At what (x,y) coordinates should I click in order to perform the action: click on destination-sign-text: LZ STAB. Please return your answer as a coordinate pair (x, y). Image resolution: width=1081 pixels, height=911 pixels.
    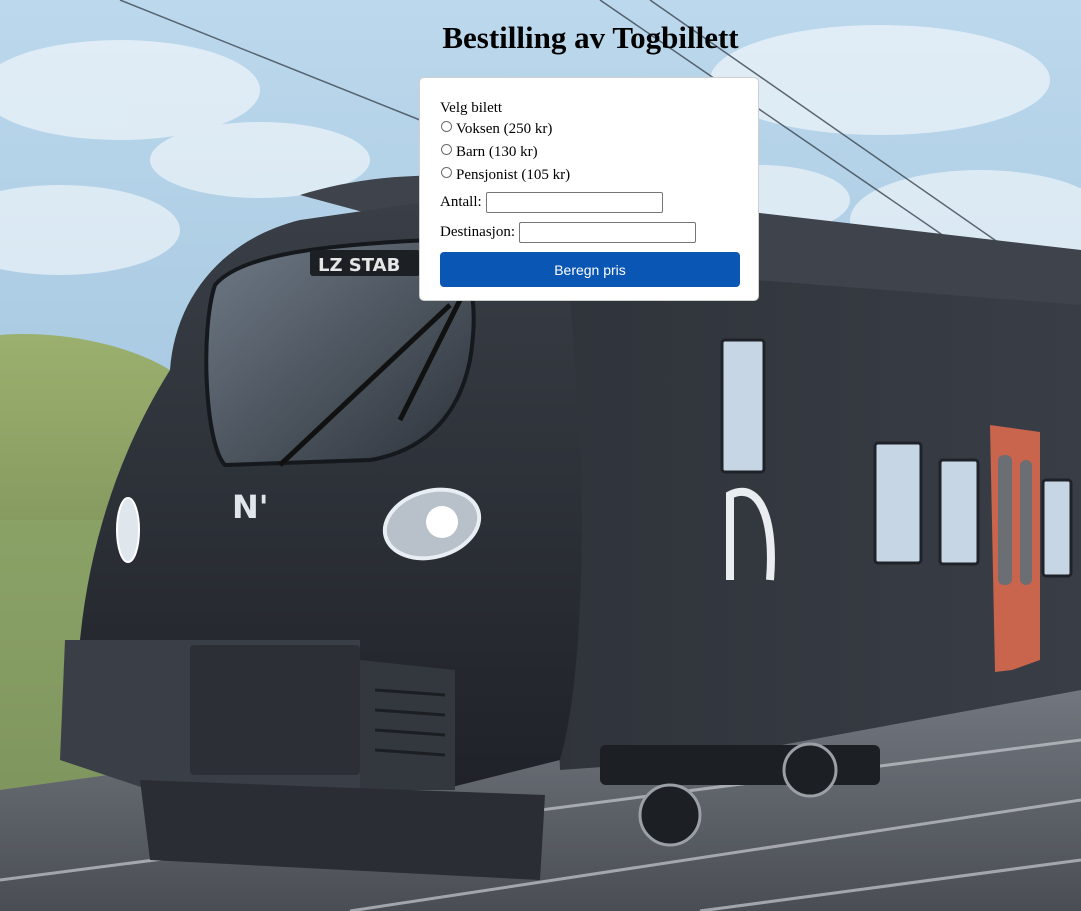
    Looking at the image, I should click on (359, 265).